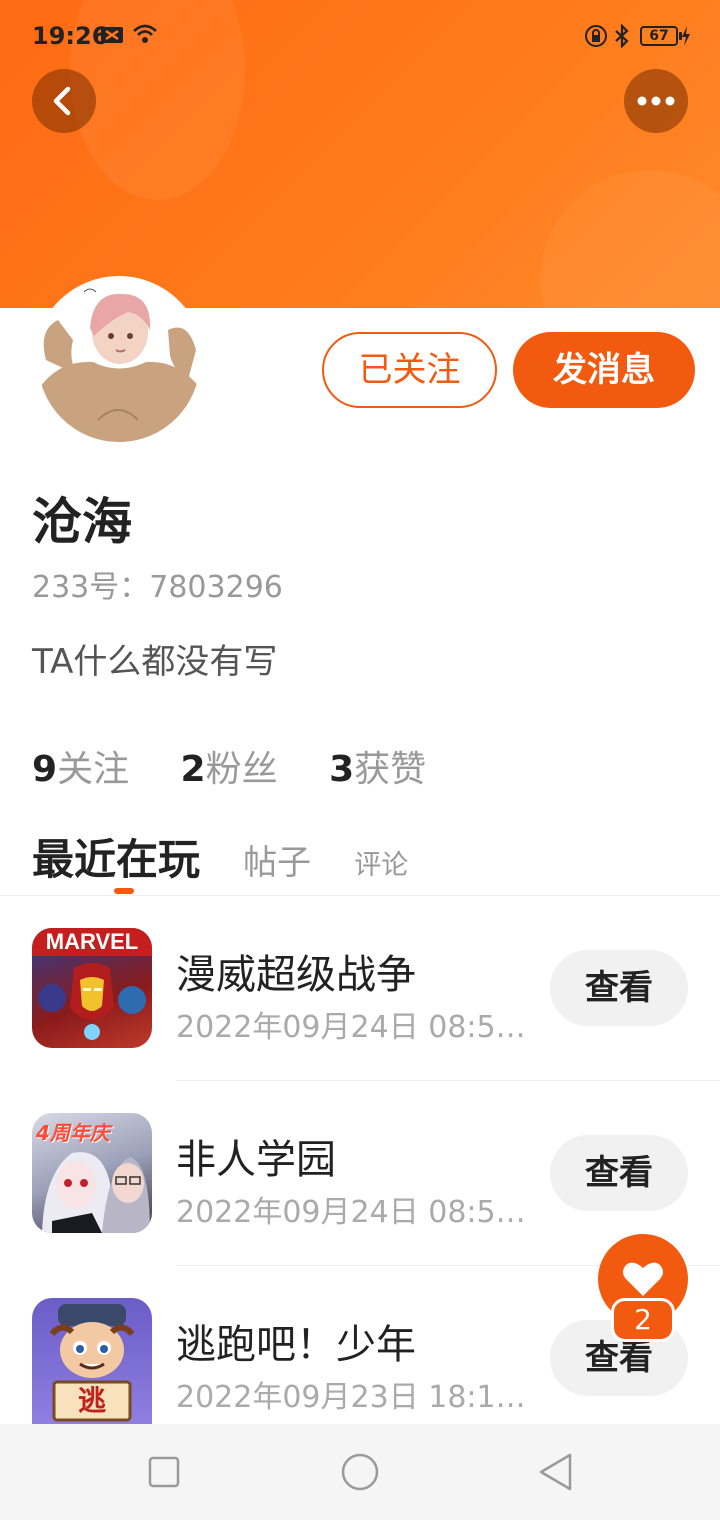  I want to click on followed-button: 已关注, so click(409, 370).